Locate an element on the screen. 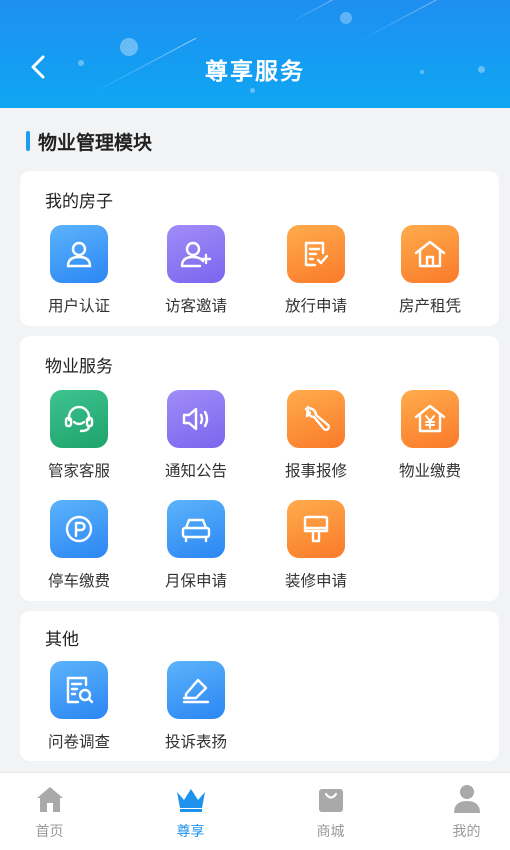  section-accent-bar is located at coordinates (28, 141).